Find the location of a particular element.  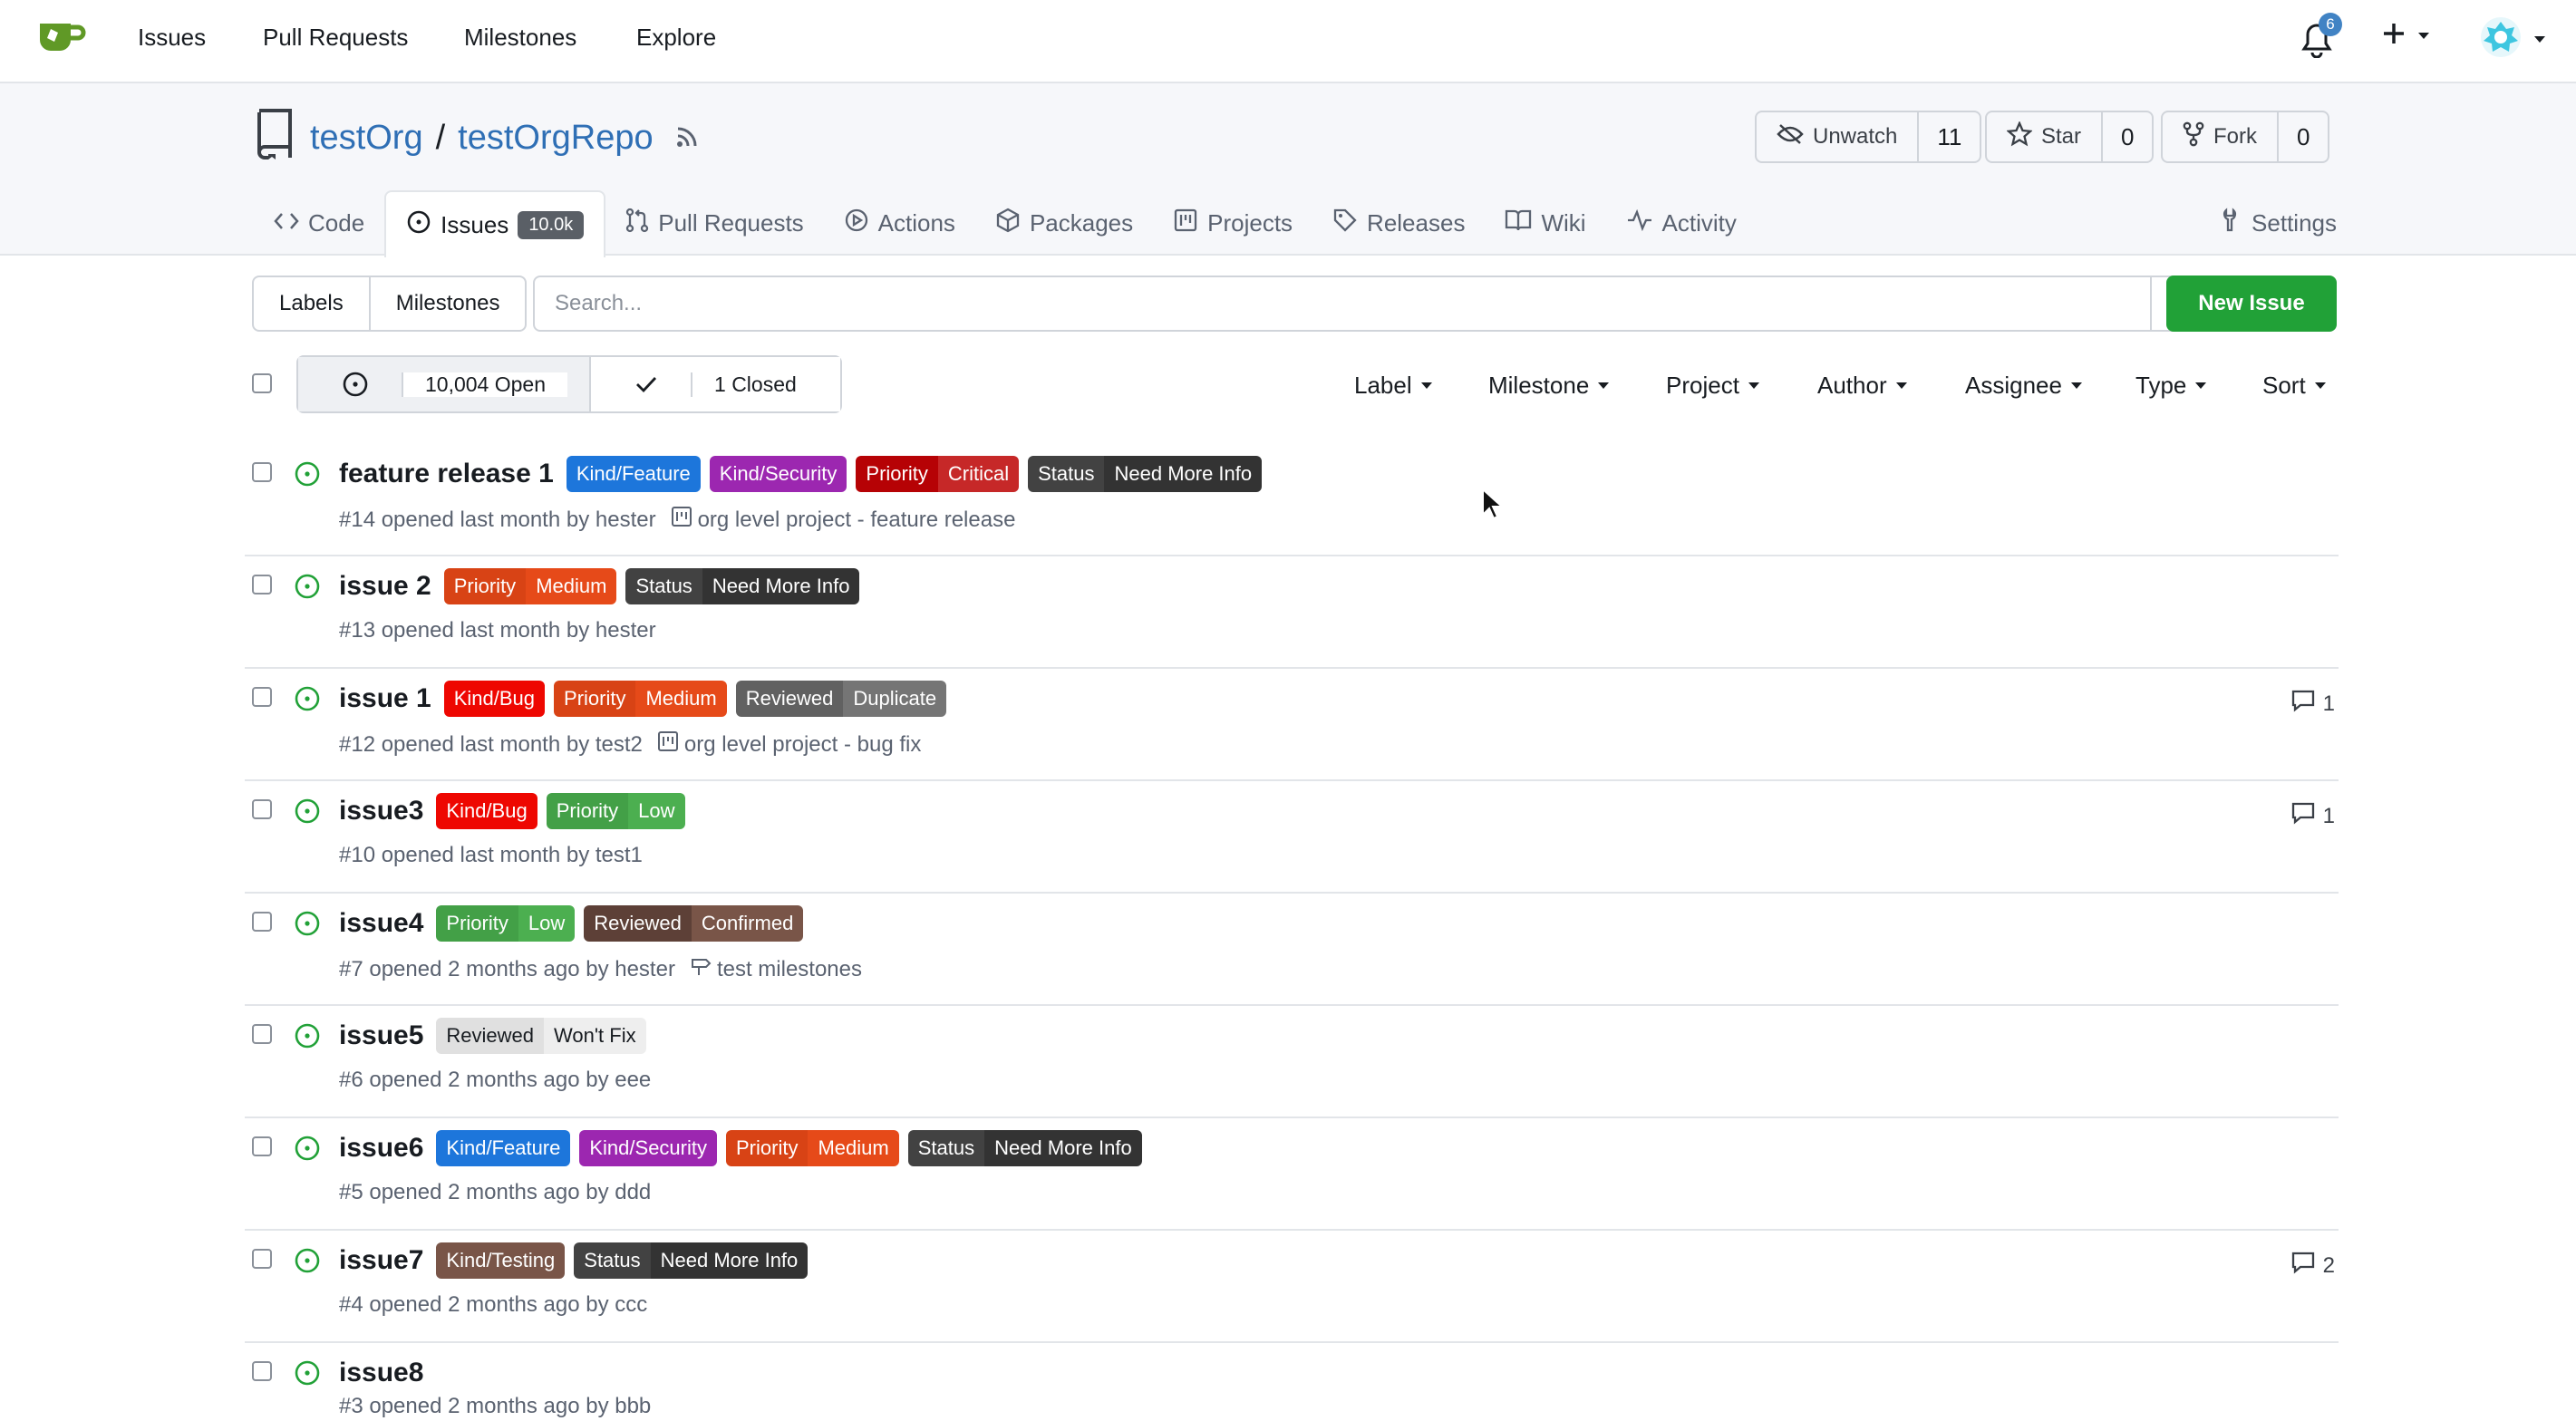

tab-settings: Settings is located at coordinates (2278, 223).